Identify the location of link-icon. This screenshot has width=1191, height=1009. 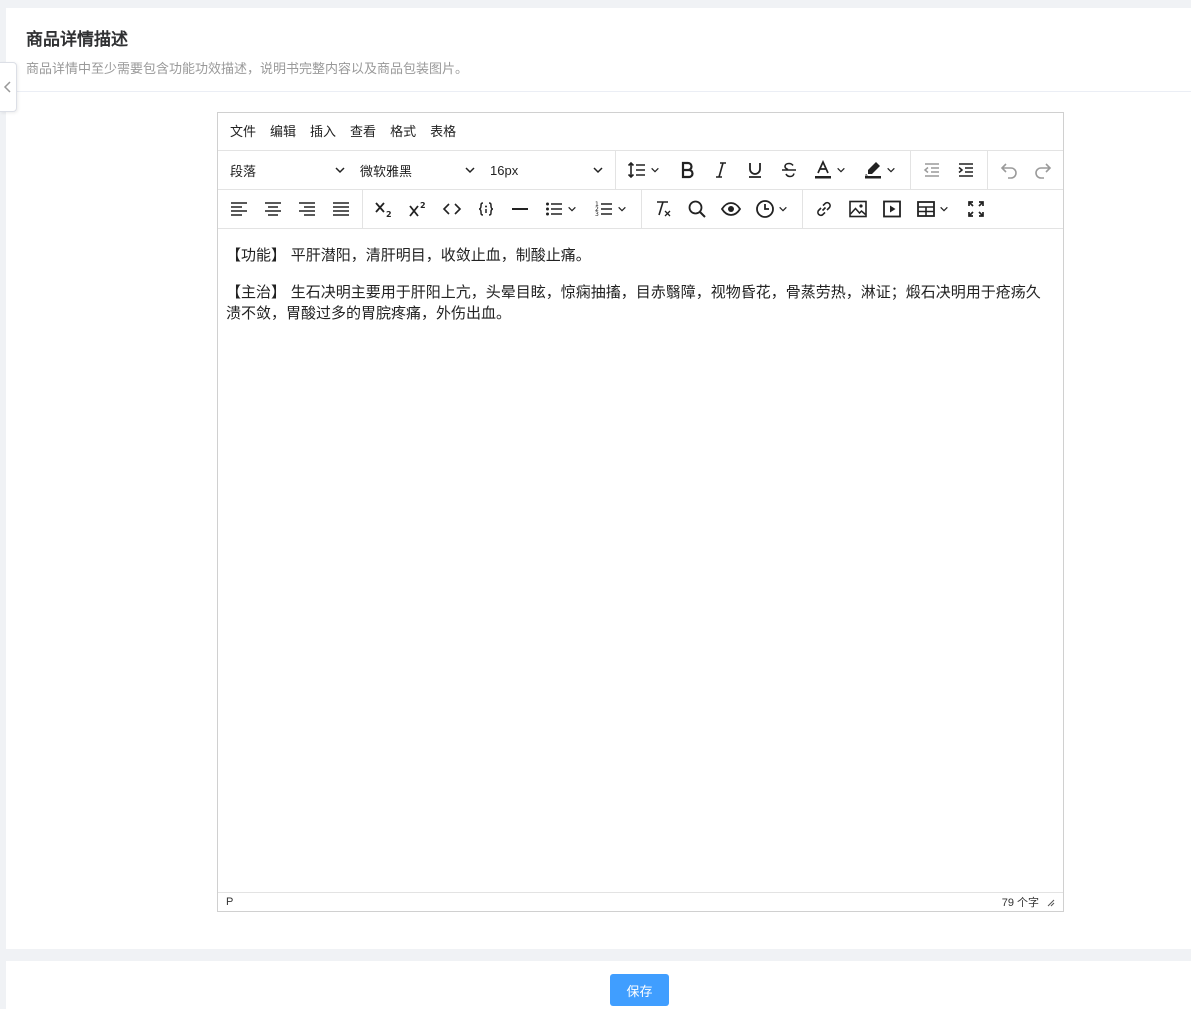
(824, 209).